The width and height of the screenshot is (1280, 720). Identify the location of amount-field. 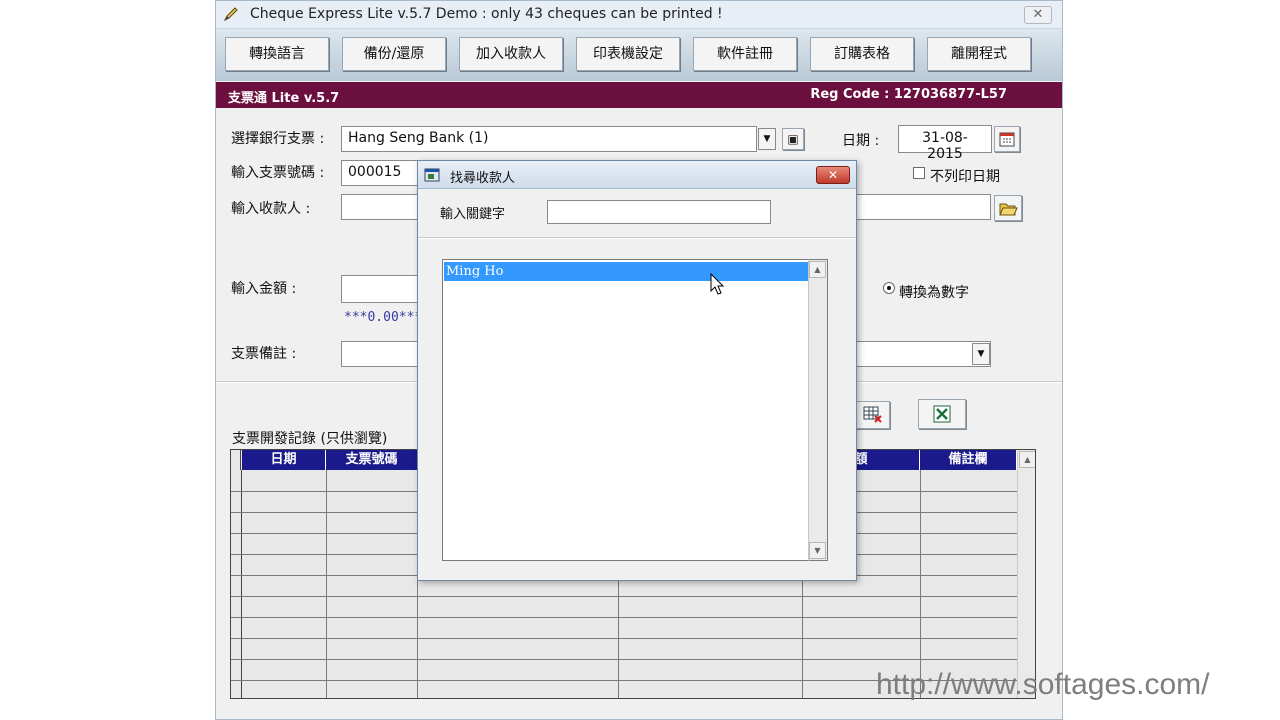
(381, 289).